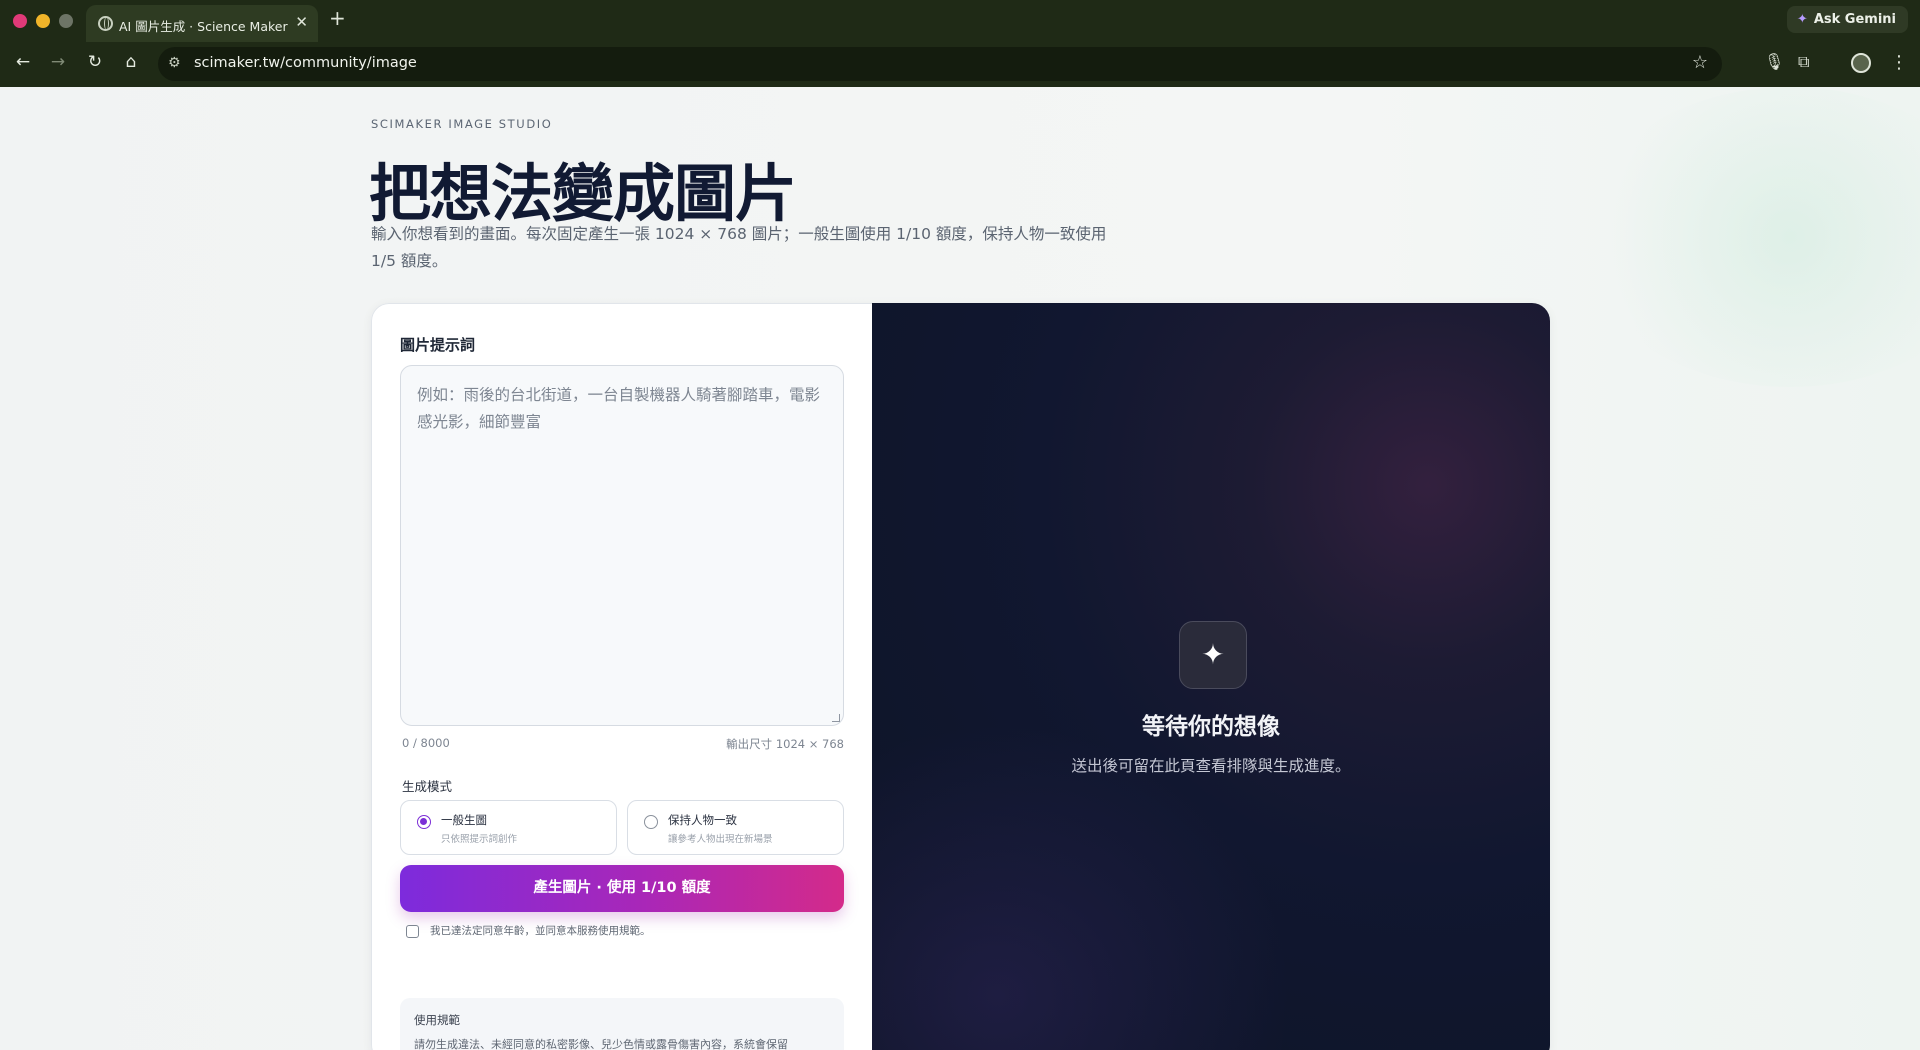  What do you see at coordinates (1750, 237) in the screenshot?
I see `background-glow` at bounding box center [1750, 237].